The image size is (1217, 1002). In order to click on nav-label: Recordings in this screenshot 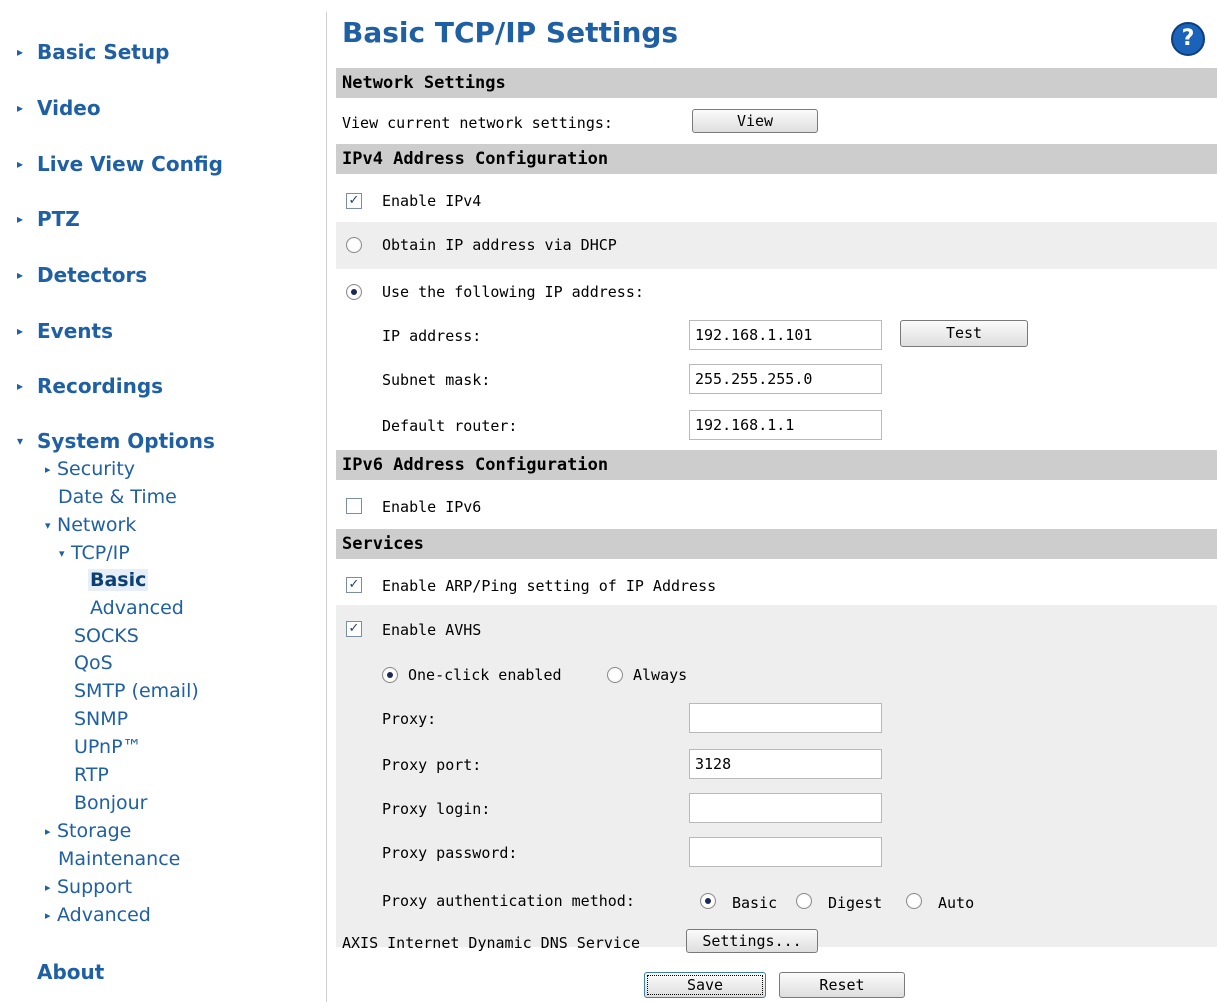, I will do `click(100, 386)`.